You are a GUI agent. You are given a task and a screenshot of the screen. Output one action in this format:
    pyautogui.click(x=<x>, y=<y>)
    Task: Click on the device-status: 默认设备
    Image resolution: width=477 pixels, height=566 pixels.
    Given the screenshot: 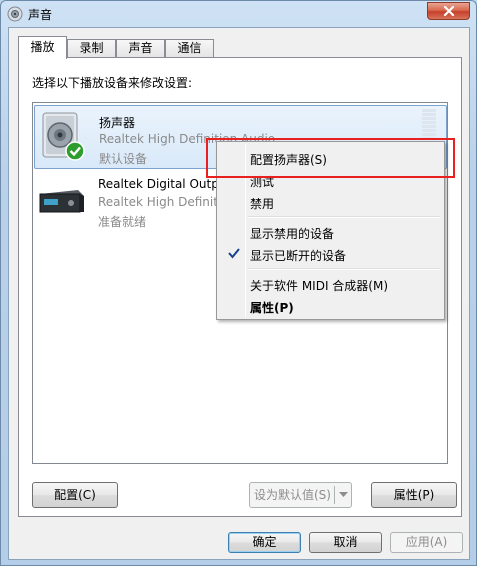 What is the action you would take?
    pyautogui.click(x=123, y=159)
    